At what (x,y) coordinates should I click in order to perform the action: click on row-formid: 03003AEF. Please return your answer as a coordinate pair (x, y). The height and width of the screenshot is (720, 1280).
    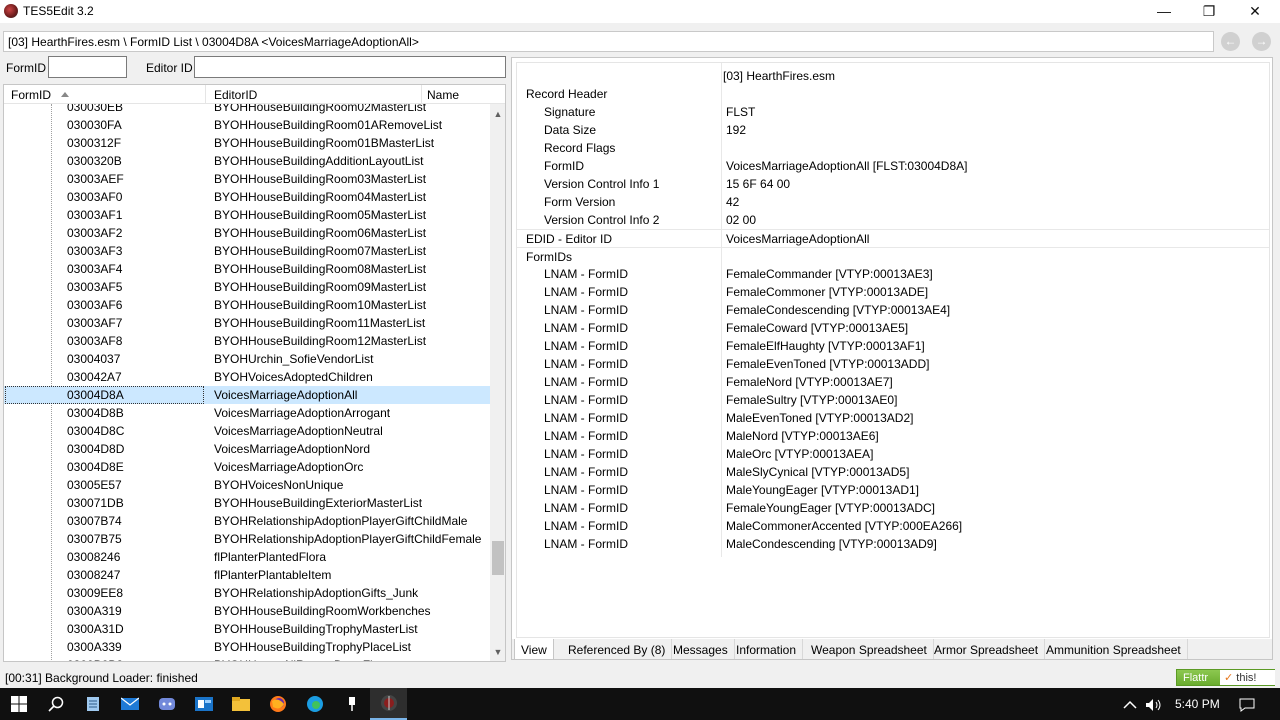
    Looking at the image, I should click on (95, 179).